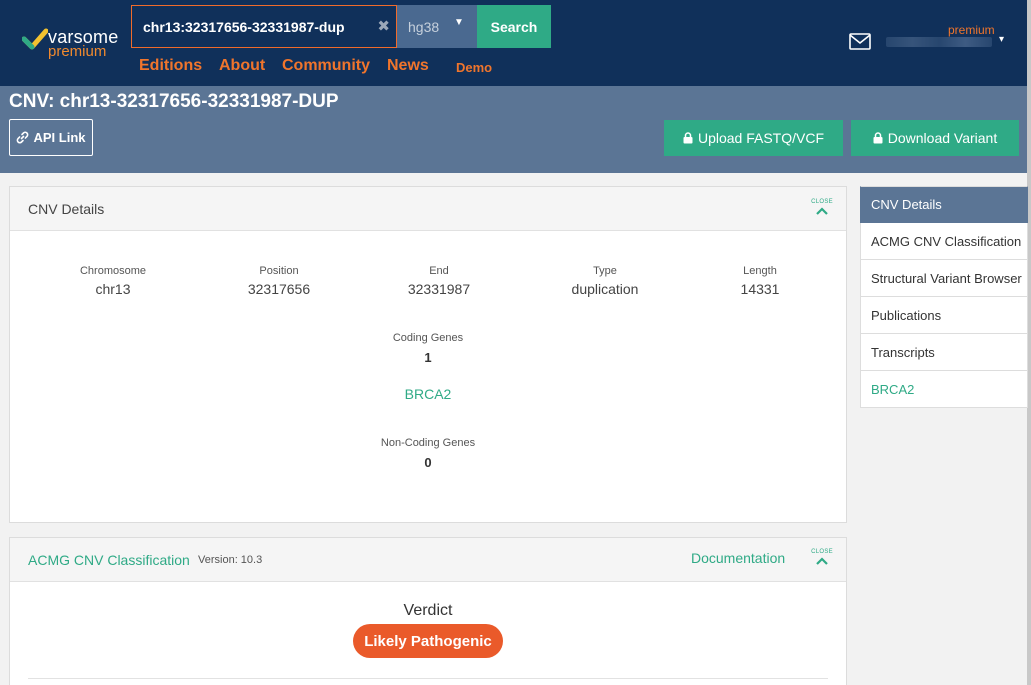  Describe the element at coordinates (242, 66) in the screenshot. I see `nav-about: About` at that location.